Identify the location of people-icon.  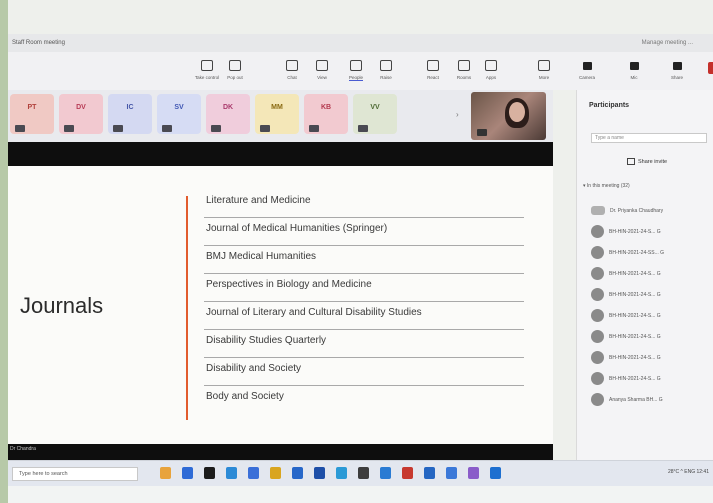
(356, 65).